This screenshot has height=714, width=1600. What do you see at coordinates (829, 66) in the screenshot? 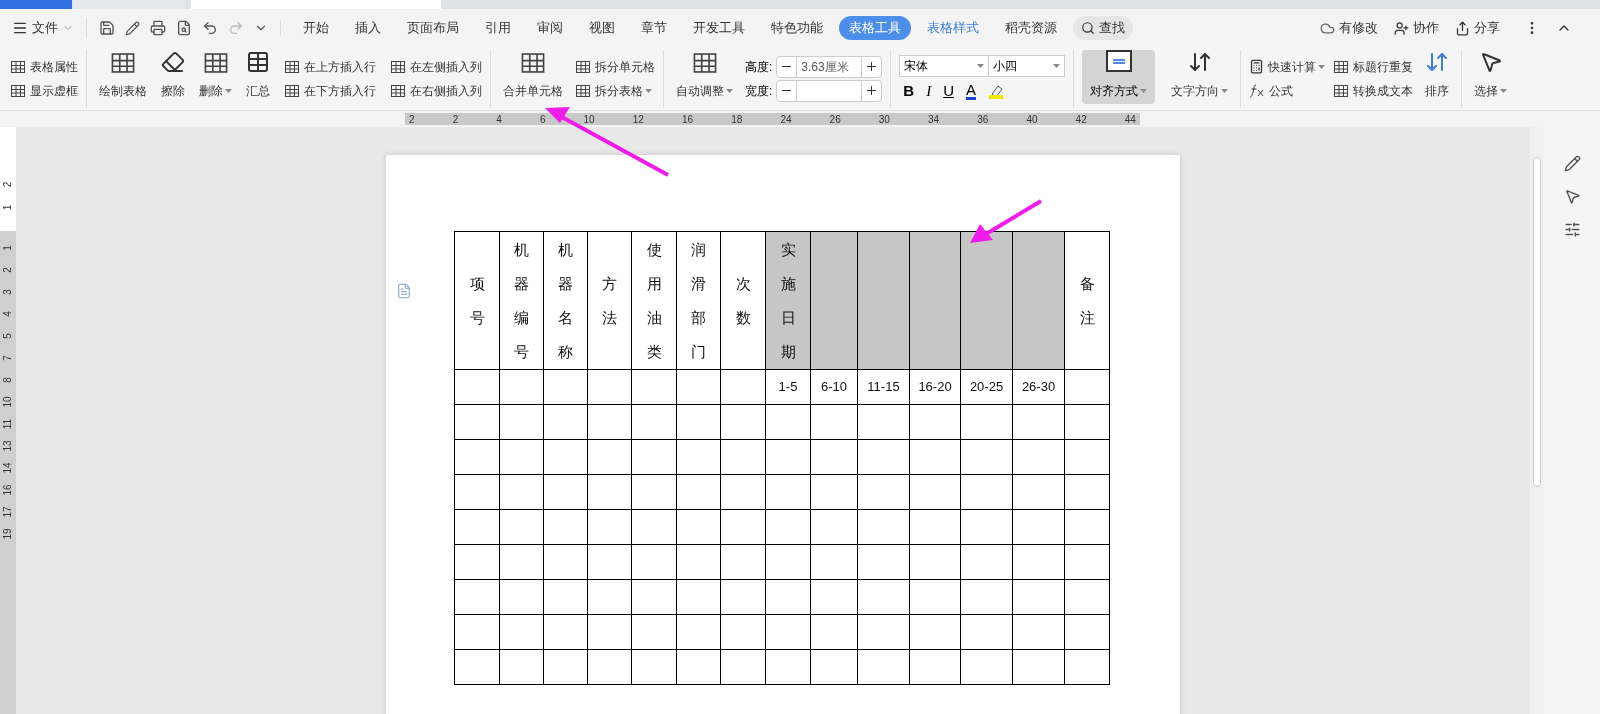
I see `height-field: 3.63厘米` at bounding box center [829, 66].